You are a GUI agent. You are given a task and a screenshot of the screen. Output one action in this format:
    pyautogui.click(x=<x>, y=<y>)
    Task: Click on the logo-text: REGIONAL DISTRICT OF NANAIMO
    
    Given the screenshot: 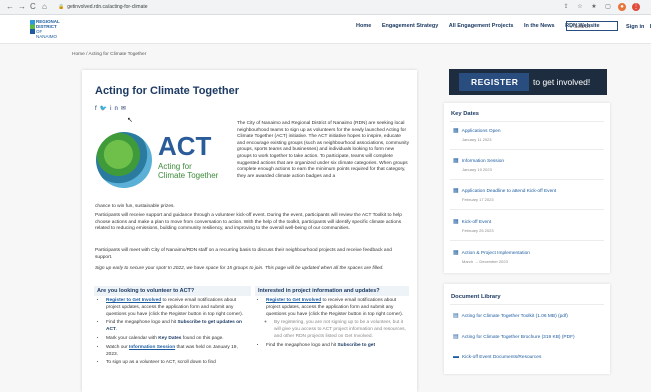 What is the action you would take?
    pyautogui.click(x=48, y=29)
    